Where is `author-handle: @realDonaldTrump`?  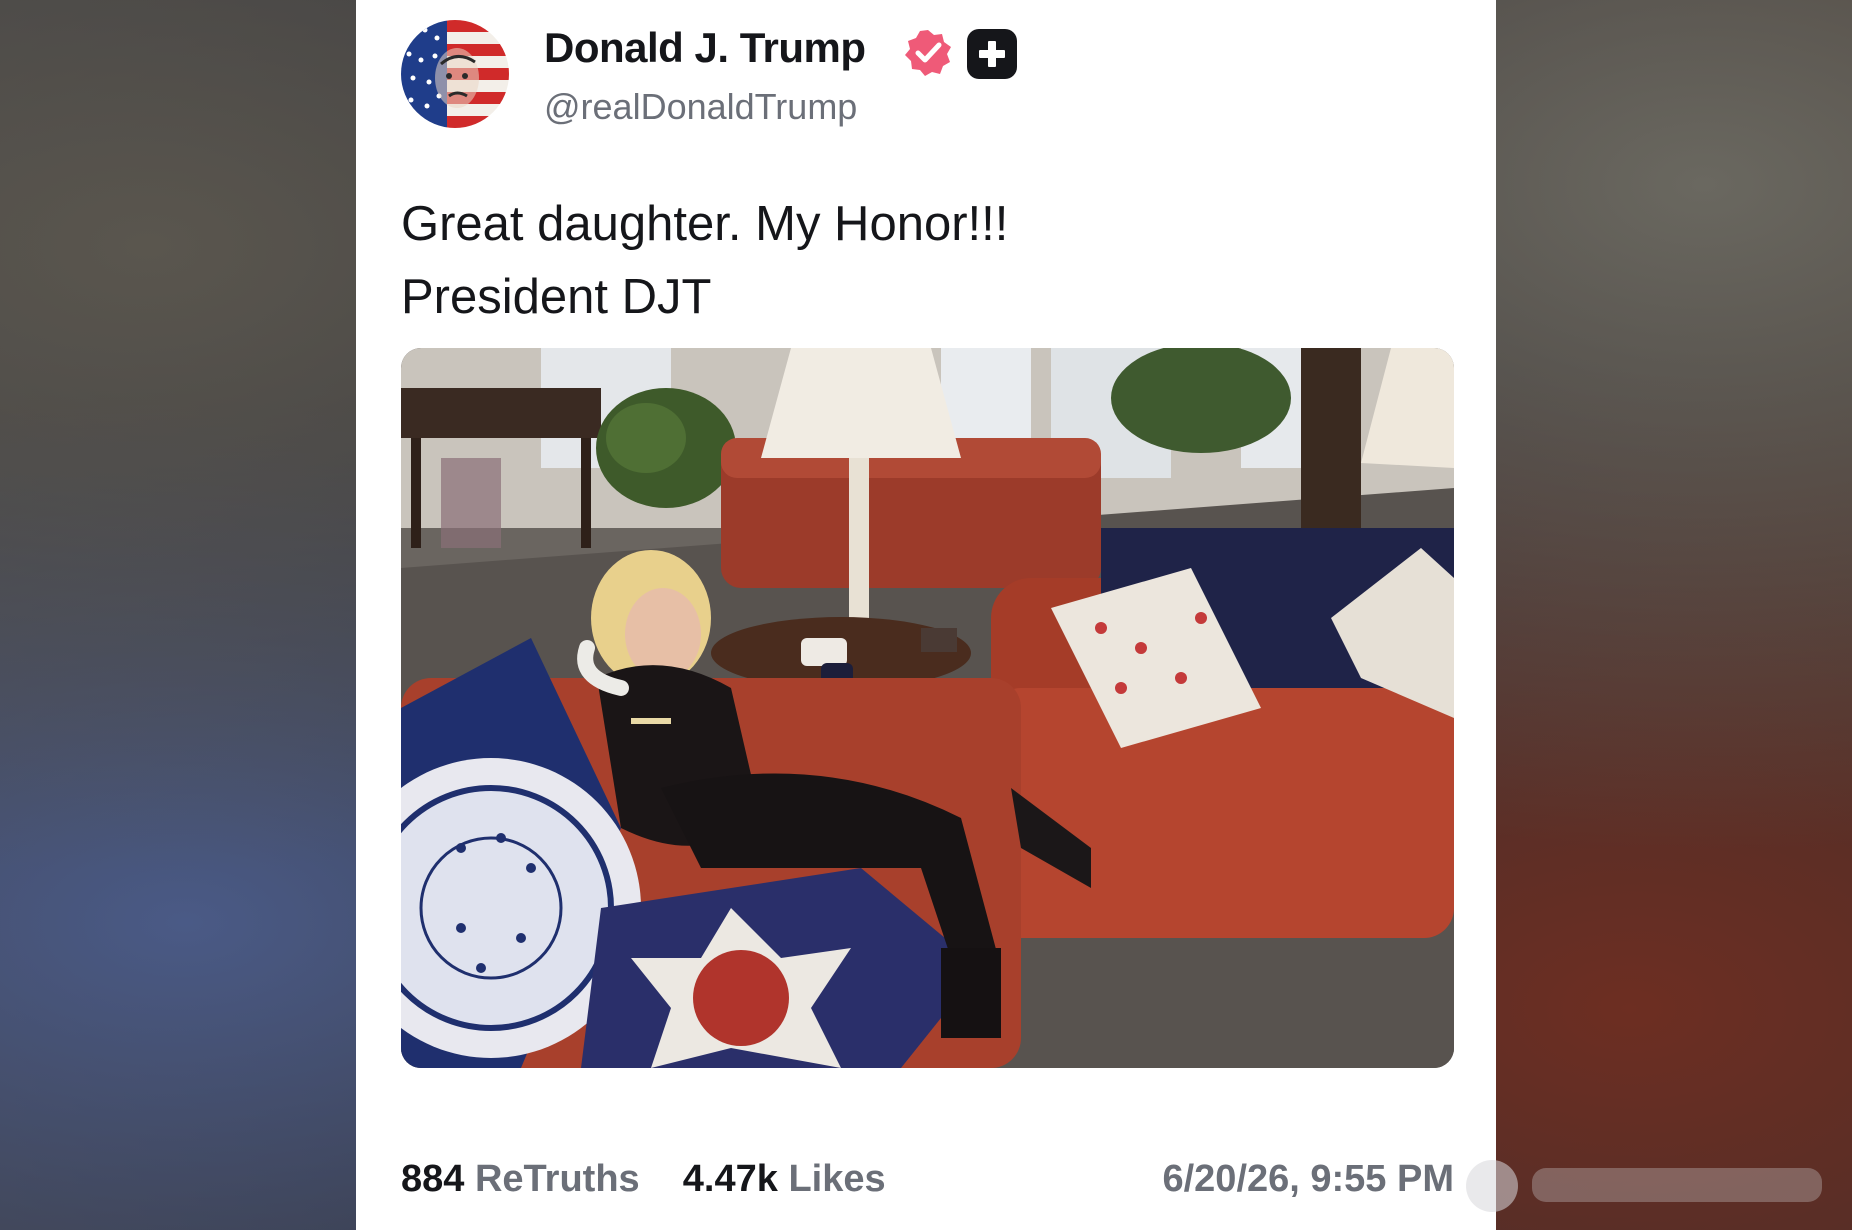
author-handle: @realDonaldTrump is located at coordinates (700, 107).